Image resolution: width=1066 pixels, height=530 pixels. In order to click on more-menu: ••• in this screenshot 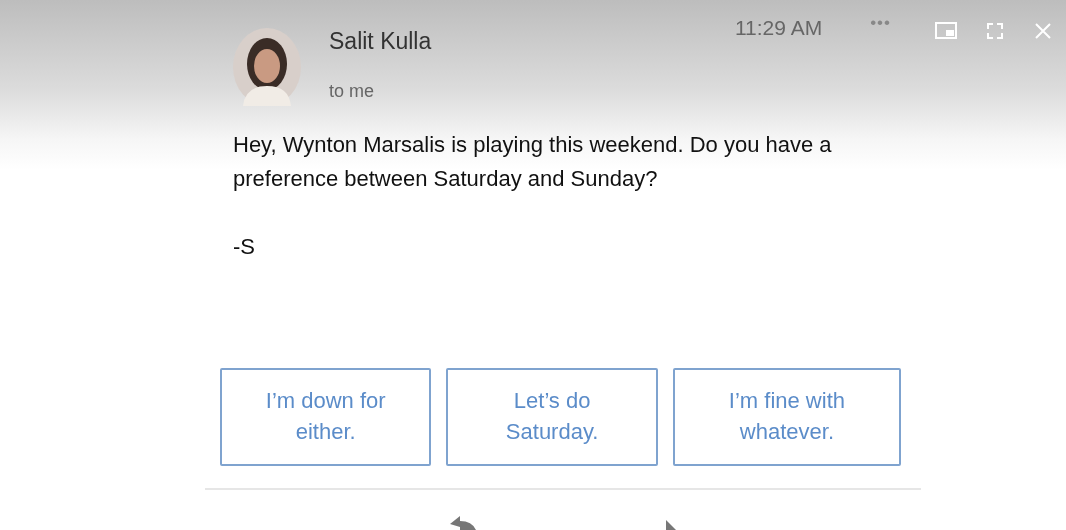, I will do `click(880, 58)`.